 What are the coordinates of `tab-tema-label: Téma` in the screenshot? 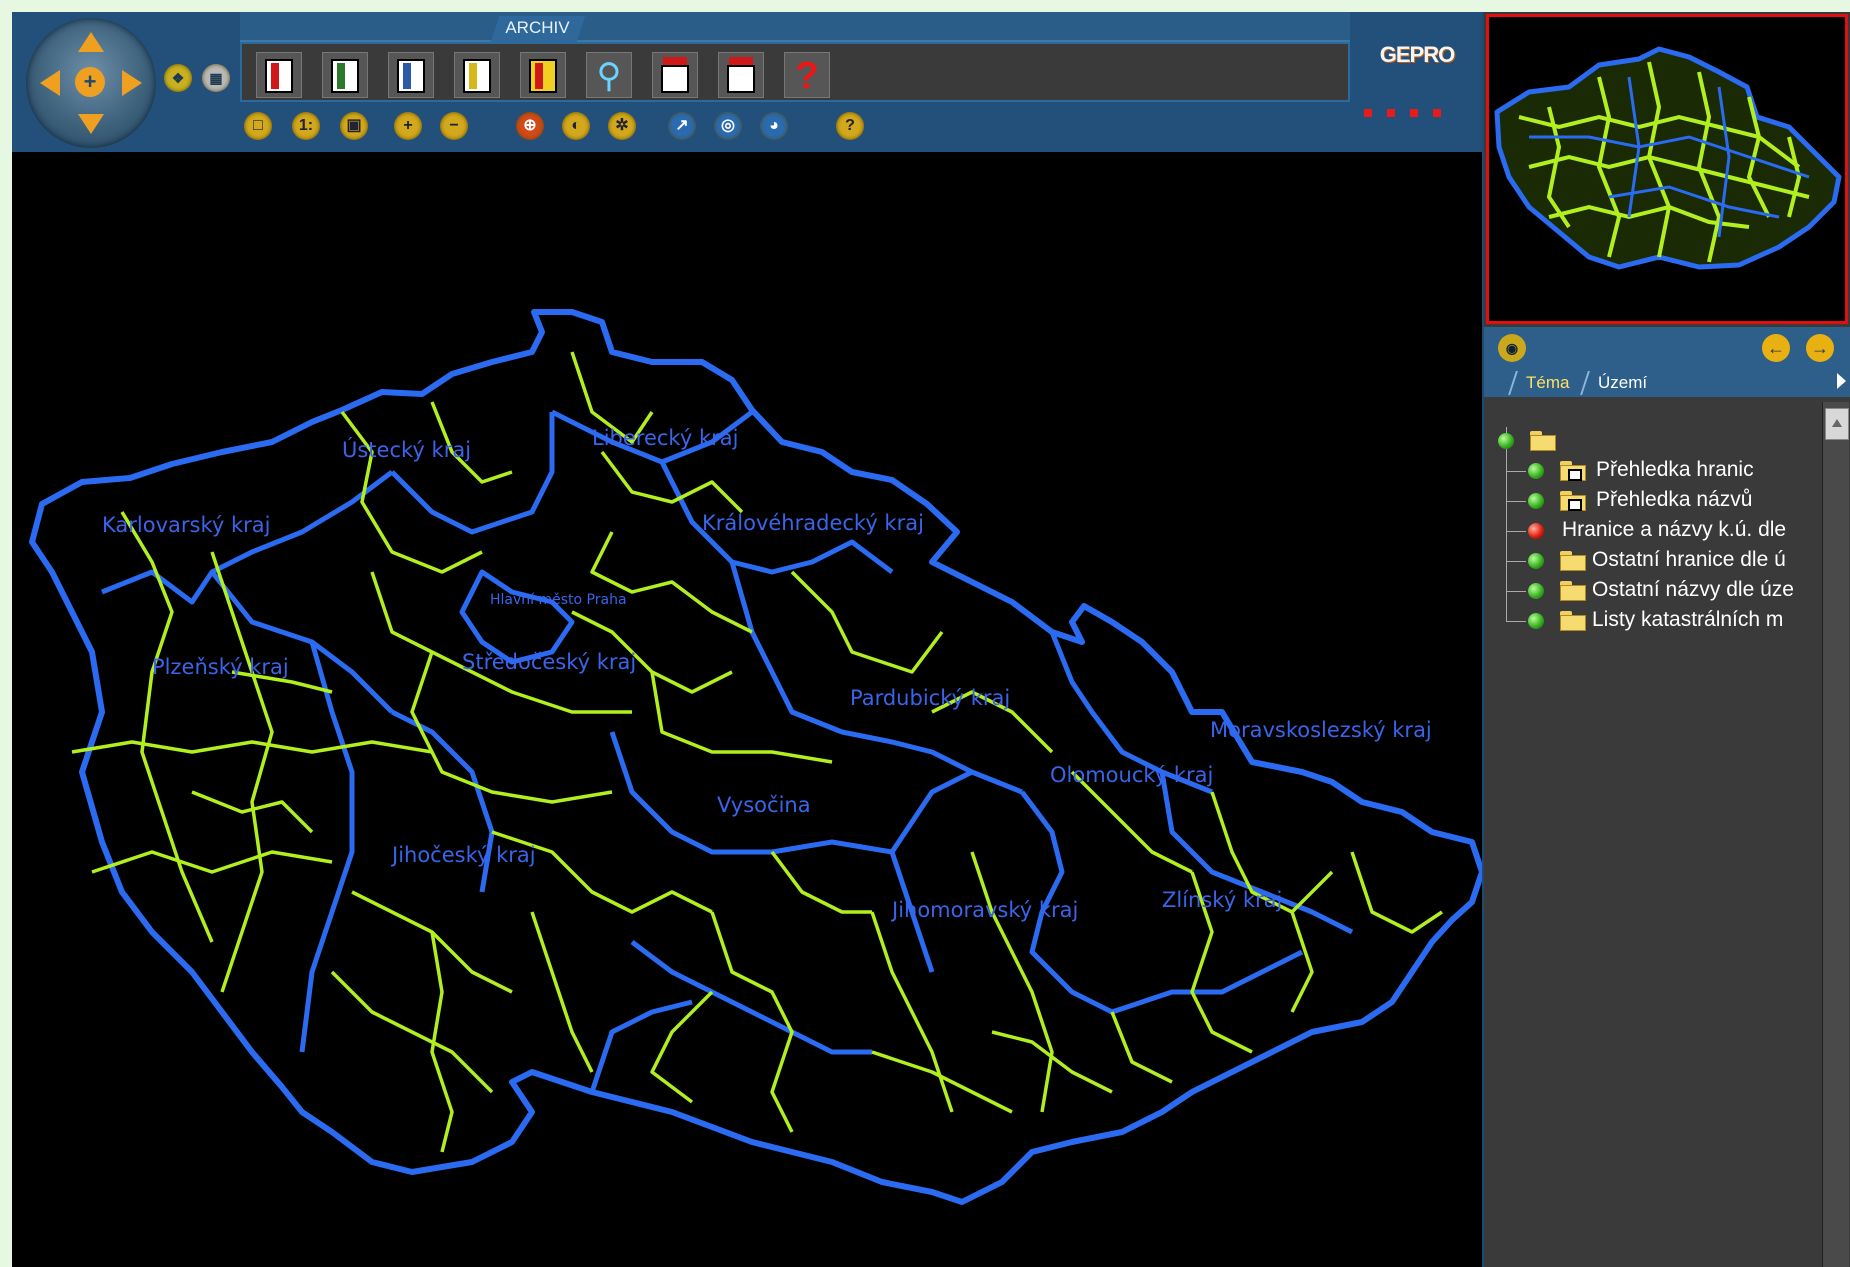 It's located at (1548, 382).